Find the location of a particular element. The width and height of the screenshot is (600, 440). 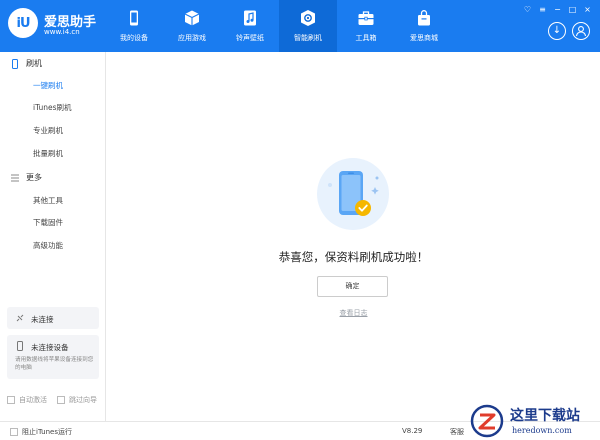

flash-success-illustration is located at coordinates (353, 194).